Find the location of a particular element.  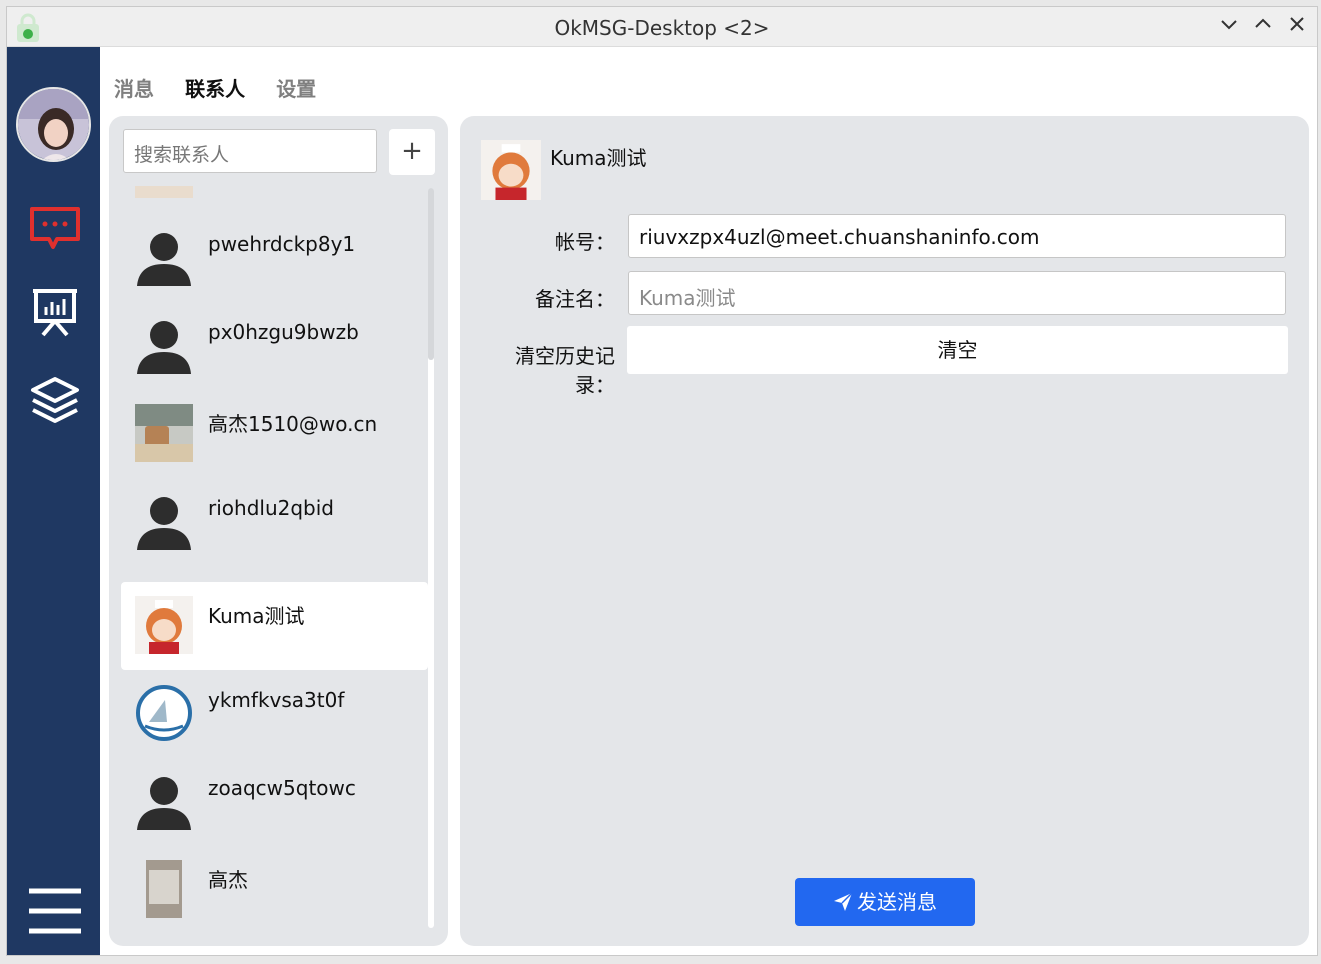

sidebar is located at coordinates (53, 501).